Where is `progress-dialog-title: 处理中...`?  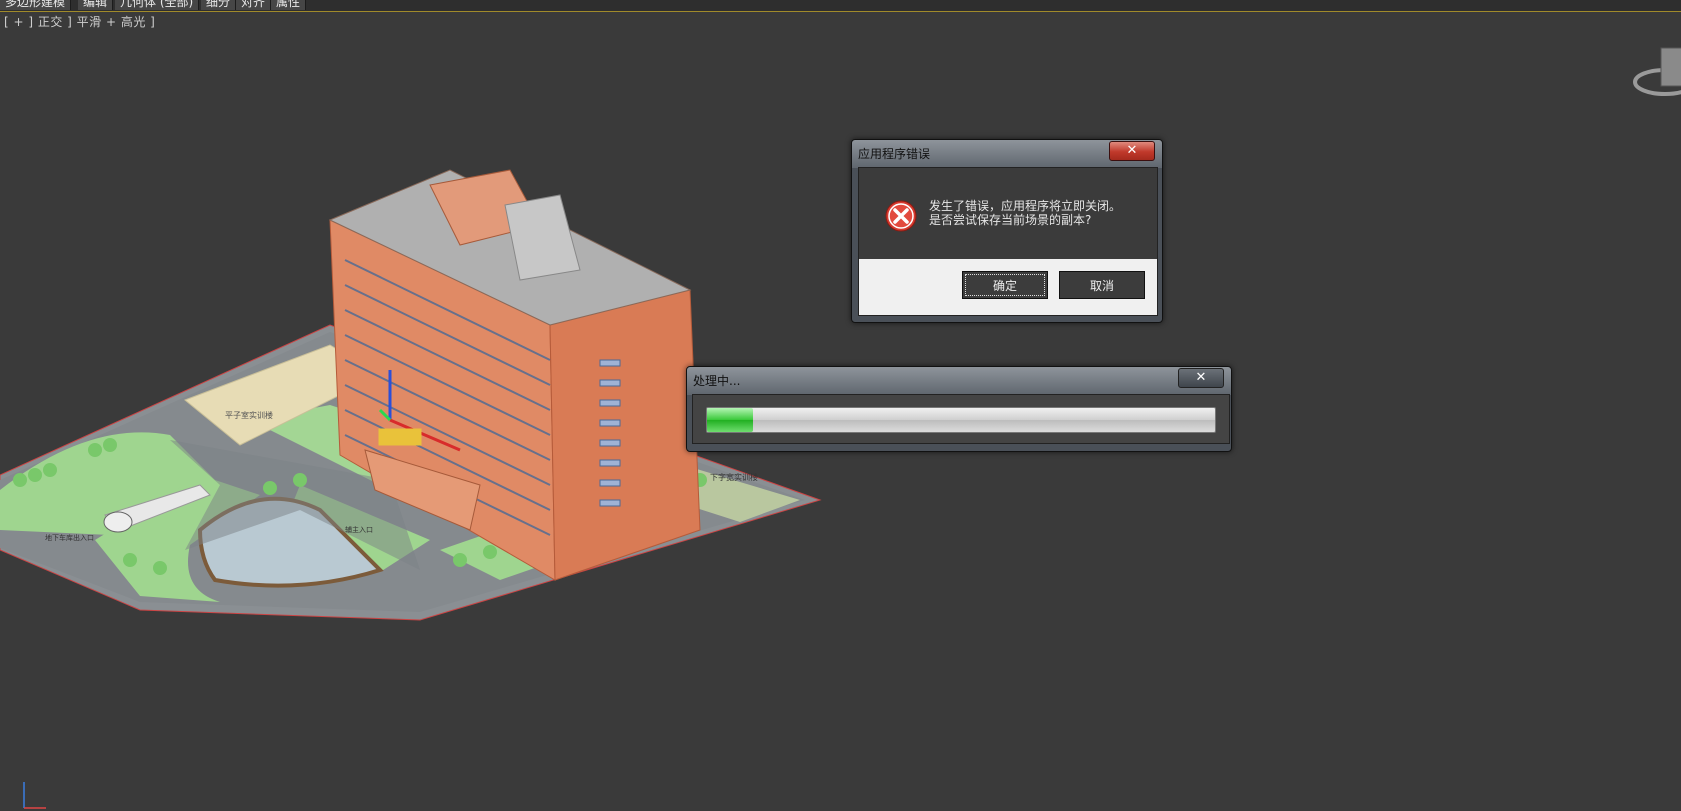
progress-dialog-title: 处理中... is located at coordinates (717, 381).